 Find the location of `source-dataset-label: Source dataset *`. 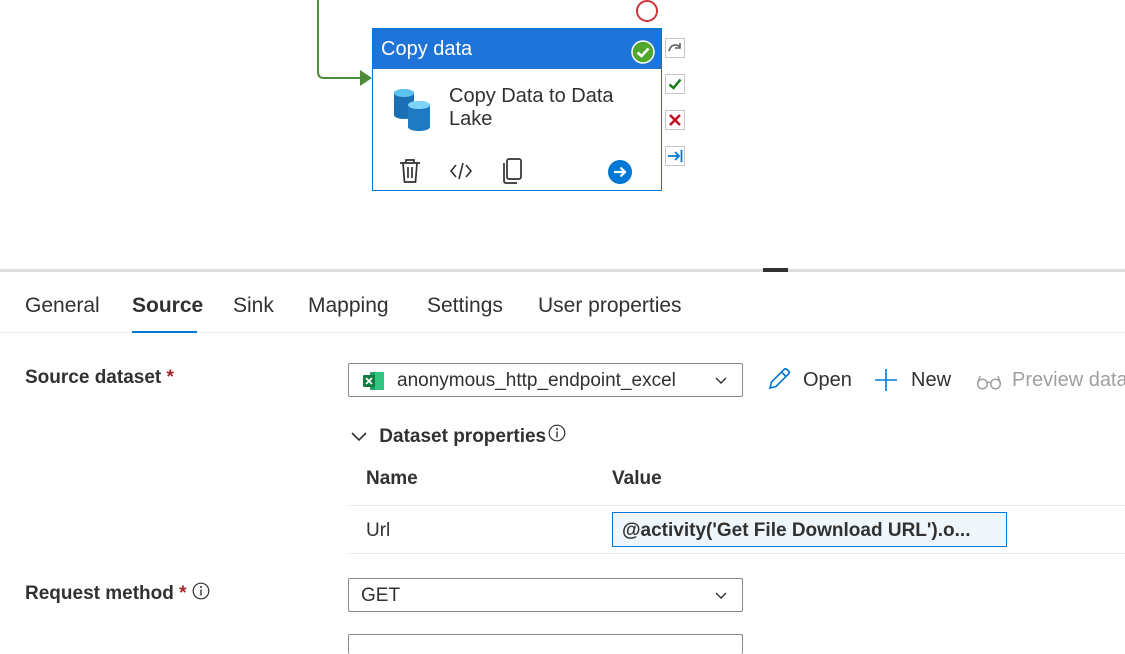

source-dataset-label: Source dataset * is located at coordinates (99, 378).